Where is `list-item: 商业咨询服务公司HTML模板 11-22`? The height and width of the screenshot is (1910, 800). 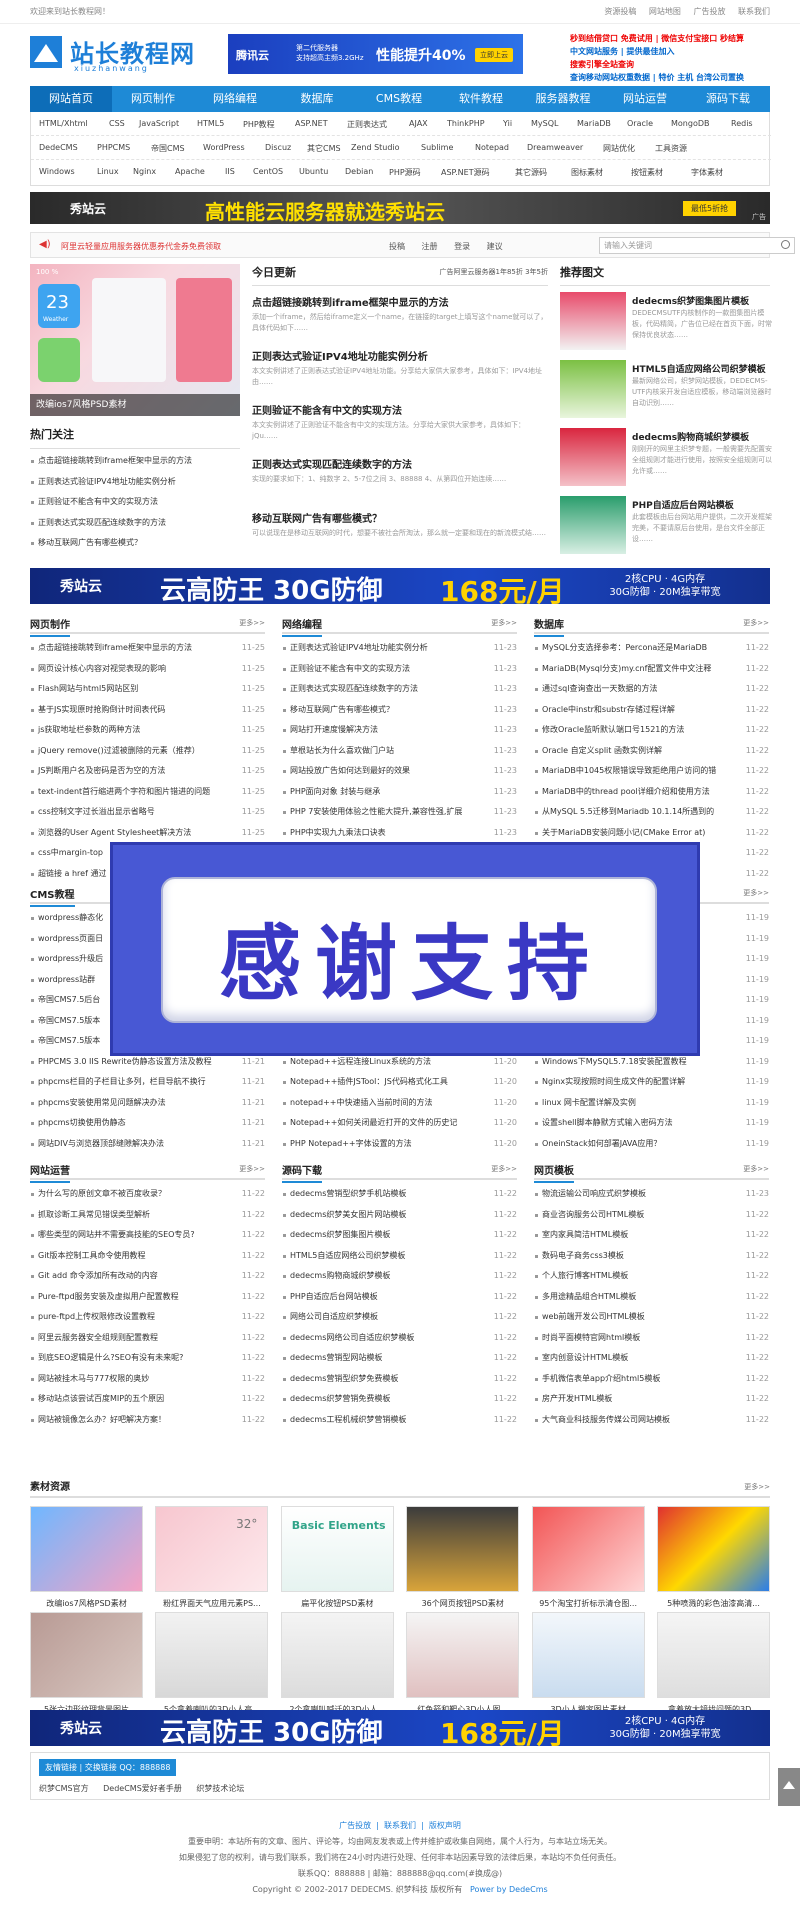
list-item: 商业咨询服务公司HTML模板 11-22 is located at coordinates (651, 1215).